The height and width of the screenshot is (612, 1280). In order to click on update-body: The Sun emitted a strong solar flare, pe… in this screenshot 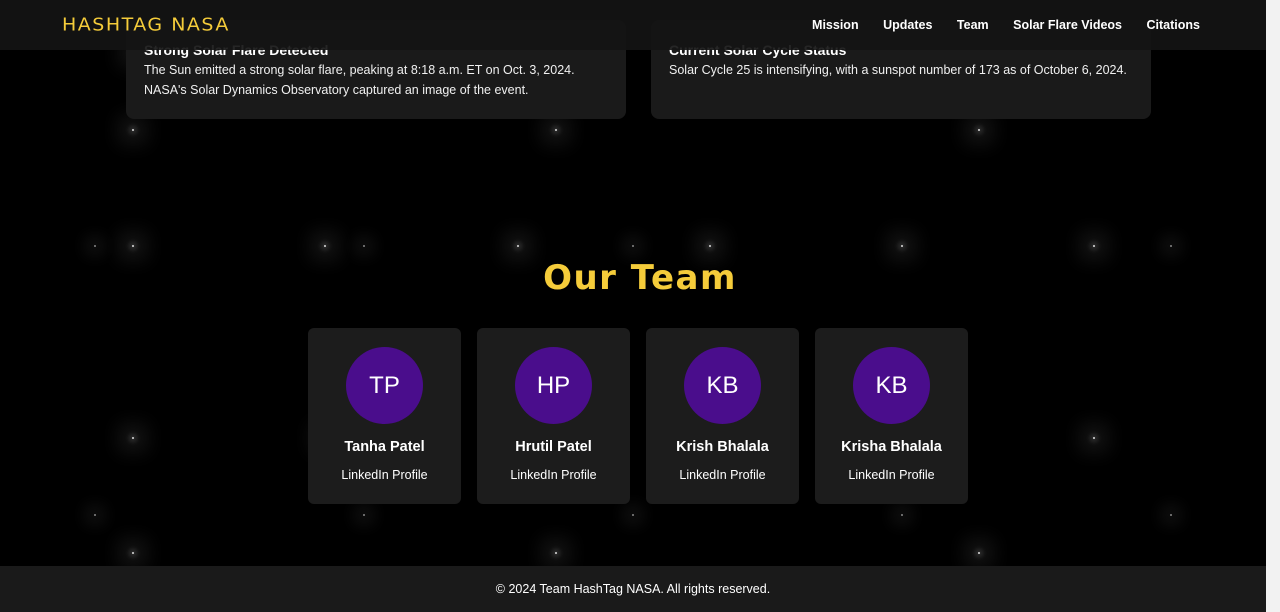, I will do `click(359, 80)`.